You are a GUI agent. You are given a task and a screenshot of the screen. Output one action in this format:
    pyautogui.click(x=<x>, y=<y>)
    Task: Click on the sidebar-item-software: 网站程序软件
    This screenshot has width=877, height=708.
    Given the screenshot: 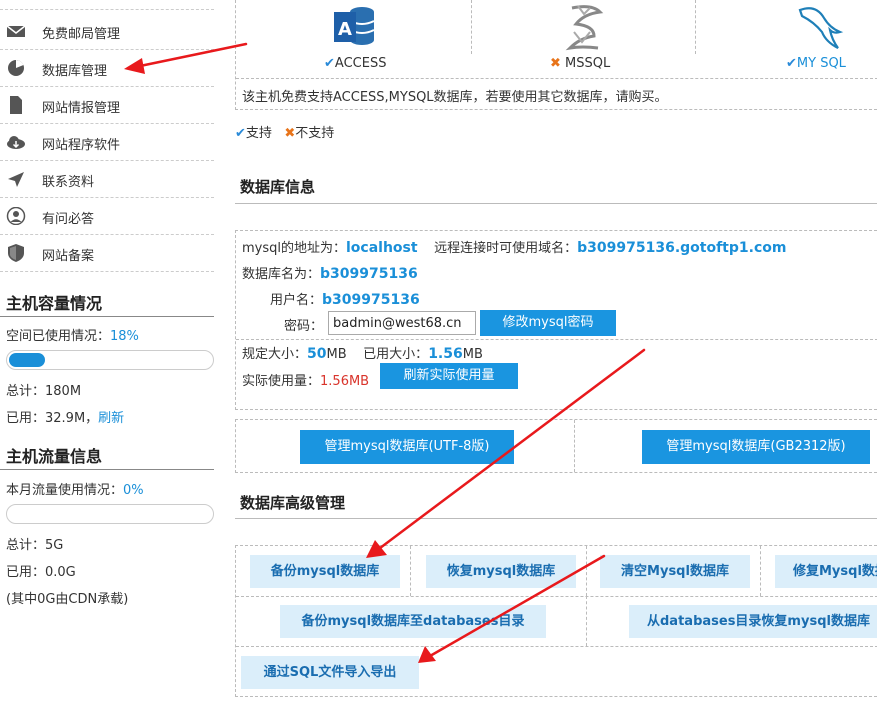 What is the action you would take?
    pyautogui.click(x=107, y=142)
    